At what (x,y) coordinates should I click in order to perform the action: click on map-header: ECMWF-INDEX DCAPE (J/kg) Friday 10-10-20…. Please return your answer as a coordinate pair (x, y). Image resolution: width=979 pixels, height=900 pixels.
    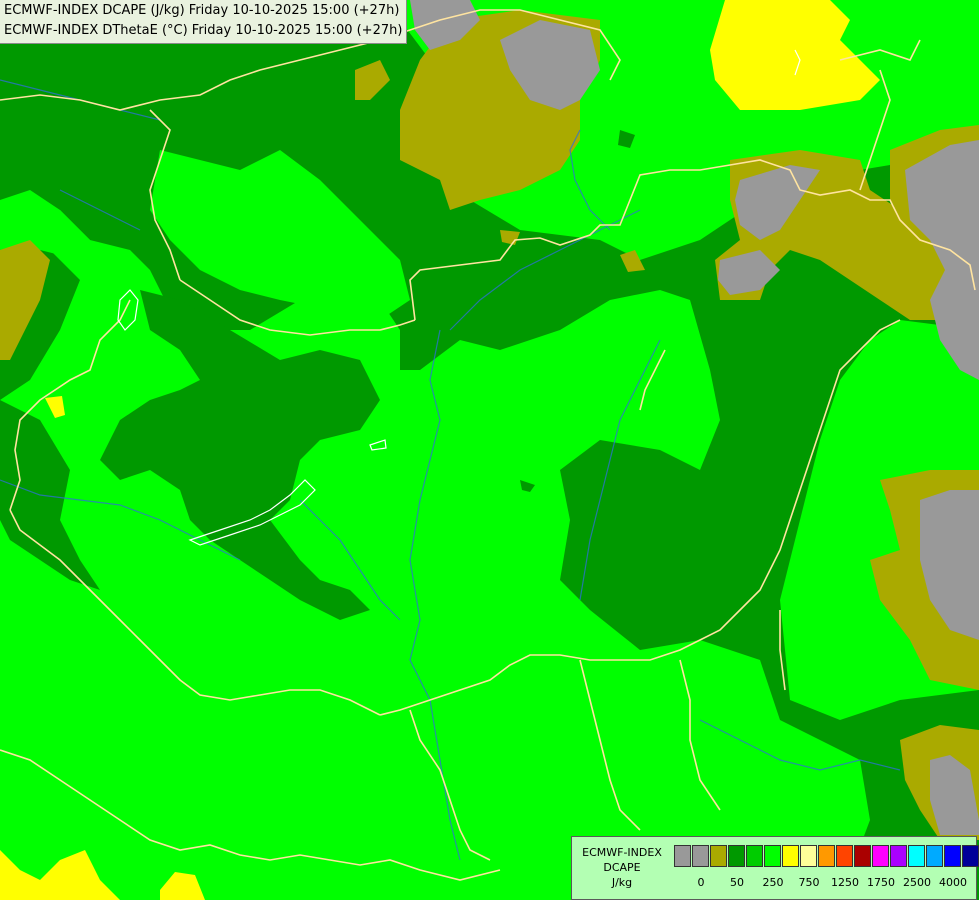
    Looking at the image, I should click on (204, 22).